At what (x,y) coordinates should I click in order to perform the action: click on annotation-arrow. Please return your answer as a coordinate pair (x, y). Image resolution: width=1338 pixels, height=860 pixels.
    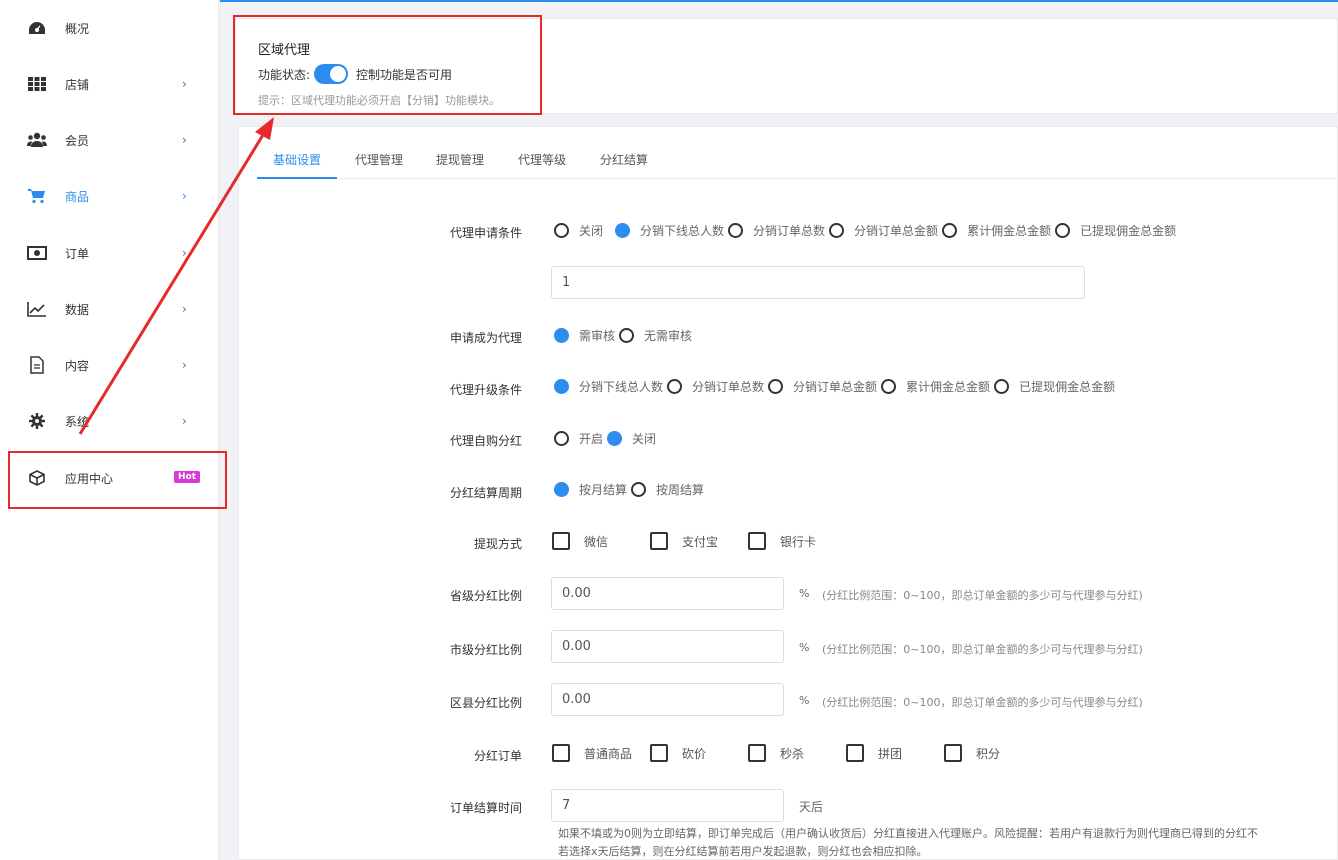
    Looking at the image, I should click on (176, 276).